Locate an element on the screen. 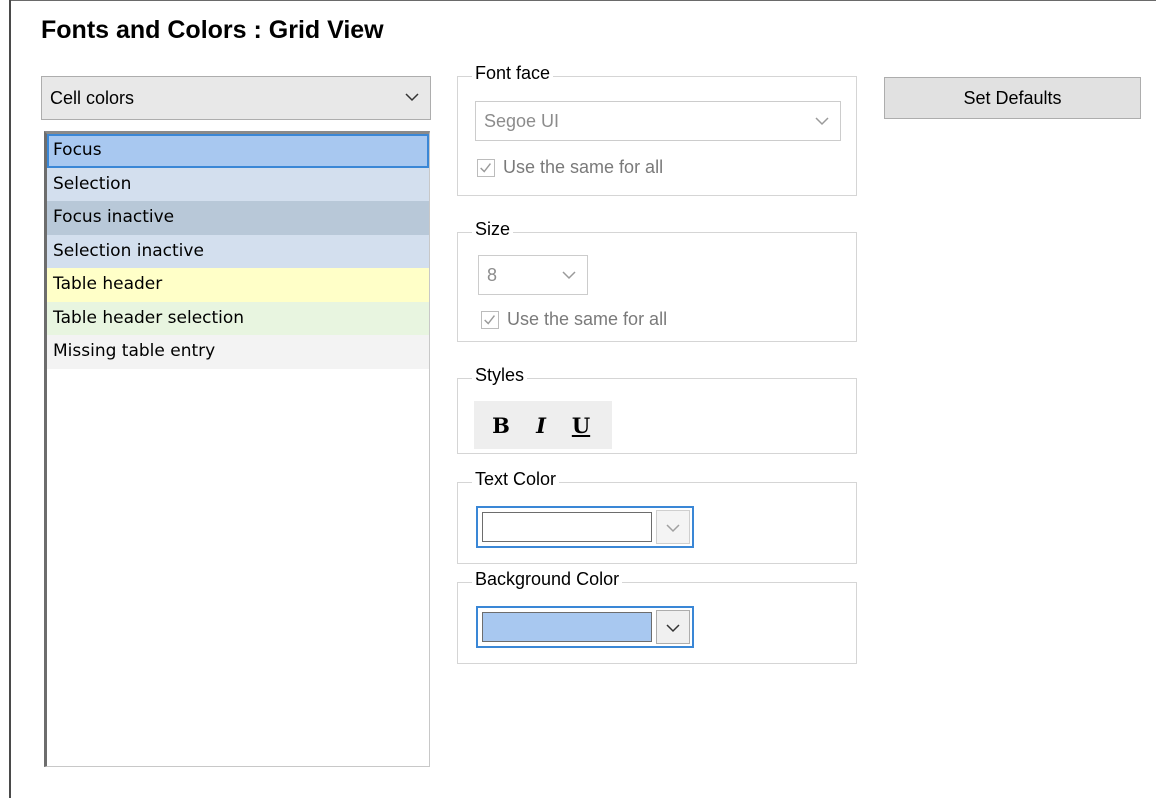 The image size is (1156, 798). window-left-border is located at coordinates (10, 399).